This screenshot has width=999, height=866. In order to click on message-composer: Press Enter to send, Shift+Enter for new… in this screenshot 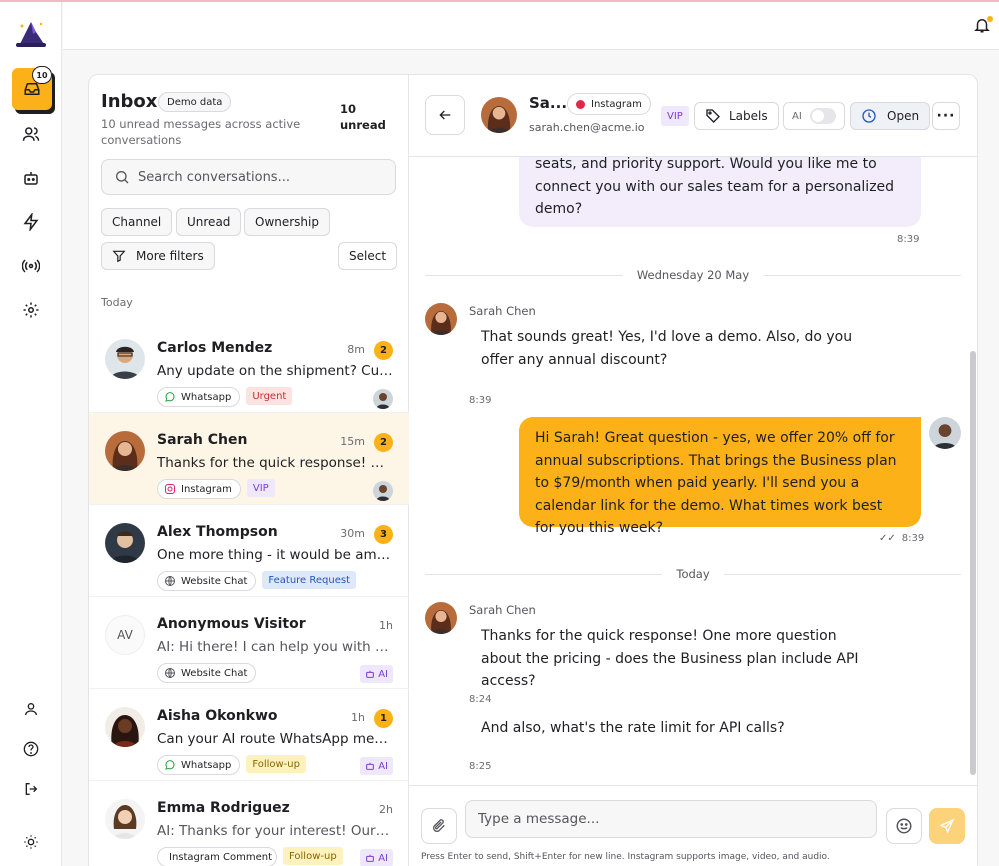, I will do `click(693, 825)`.